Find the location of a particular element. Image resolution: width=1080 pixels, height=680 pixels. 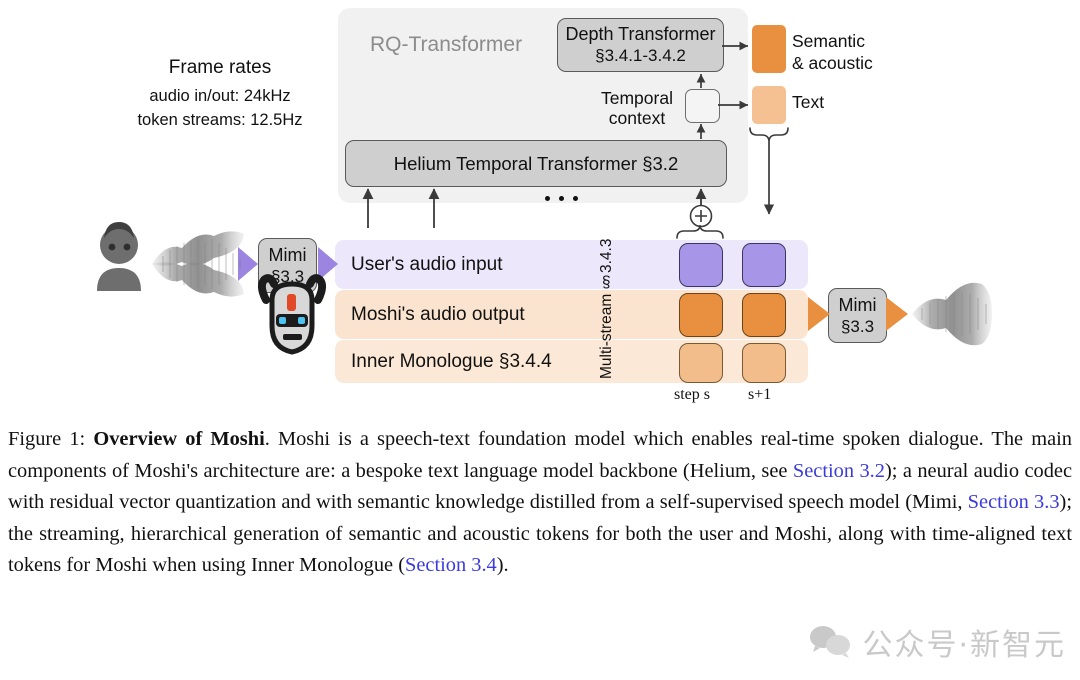

mimi-decoder-title: Mimi is located at coordinates (857, 304).